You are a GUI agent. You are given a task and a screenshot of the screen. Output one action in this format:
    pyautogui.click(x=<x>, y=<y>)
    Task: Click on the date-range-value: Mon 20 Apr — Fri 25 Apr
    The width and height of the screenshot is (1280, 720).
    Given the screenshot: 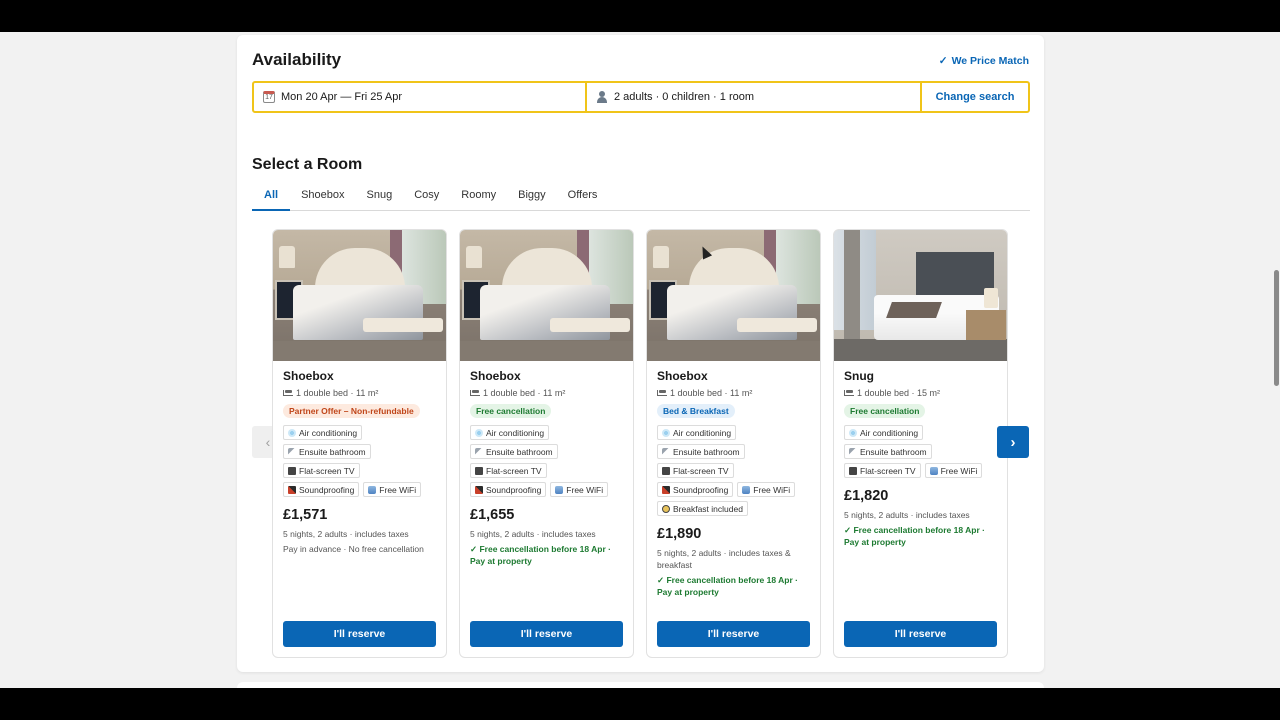 What is the action you would take?
    pyautogui.click(x=342, y=97)
    